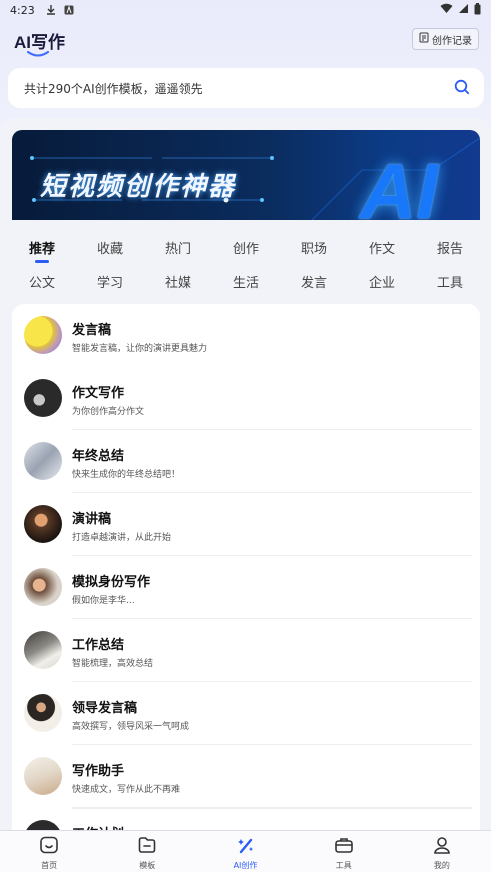  Describe the element at coordinates (246, 847) in the screenshot. I see `magic-wand-icon` at that location.